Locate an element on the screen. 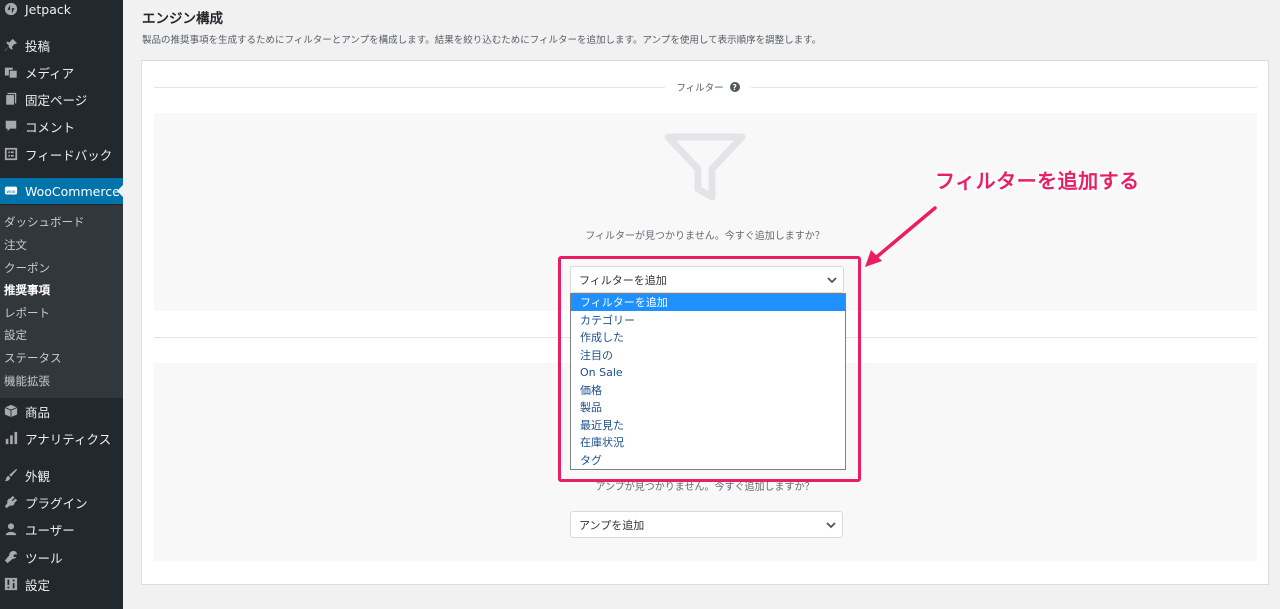 This screenshot has width=1280, height=609. sidebar-item-users: ユーザー is located at coordinates (61, 529).